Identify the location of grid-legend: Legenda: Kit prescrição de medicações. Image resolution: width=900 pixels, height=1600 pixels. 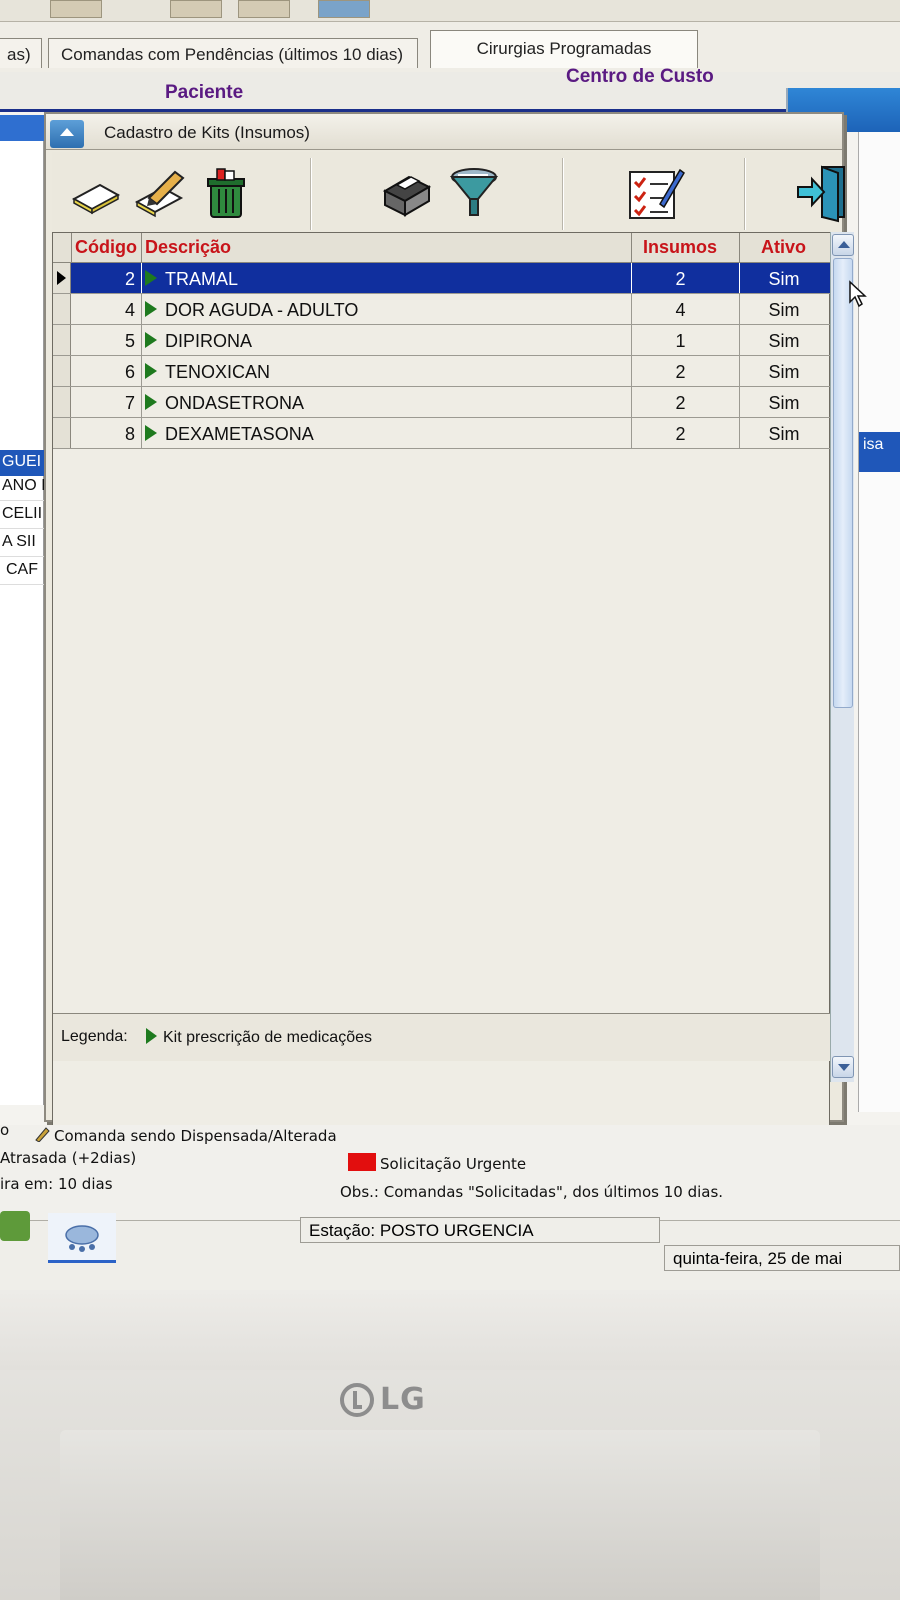
(442, 1037).